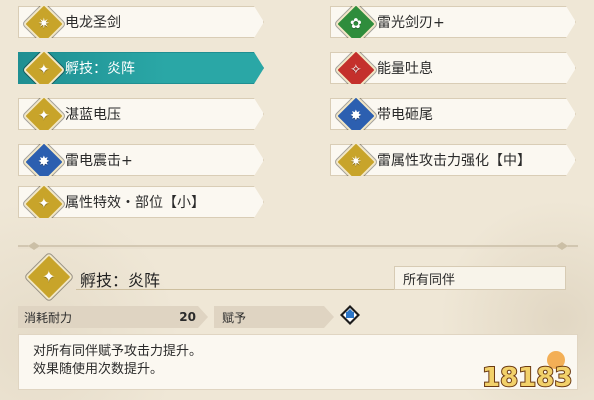  What do you see at coordinates (405, 115) in the screenshot?
I see `skill-label: 带电砸尾` at bounding box center [405, 115].